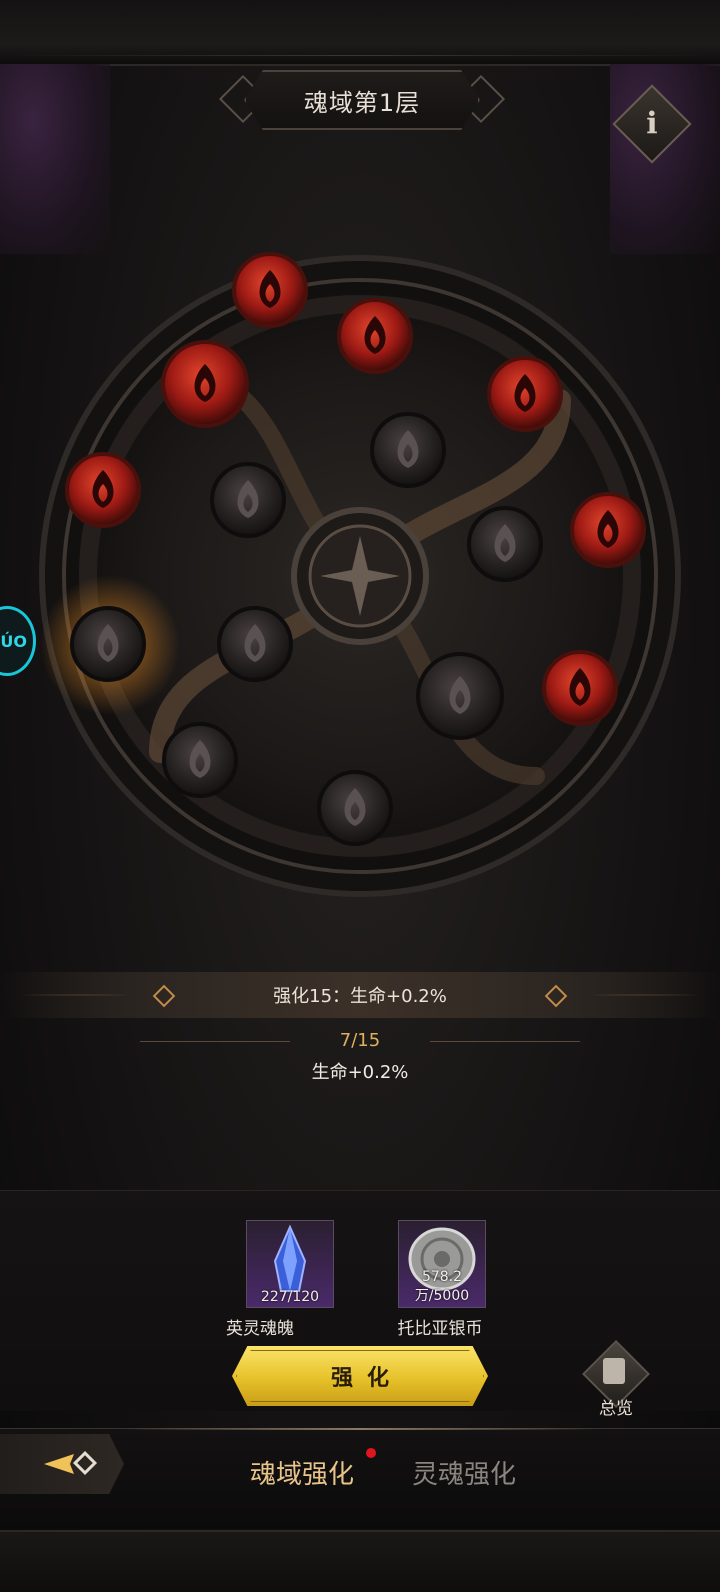  What do you see at coordinates (371, 1453) in the screenshot?
I see `notification-dot` at bounding box center [371, 1453].